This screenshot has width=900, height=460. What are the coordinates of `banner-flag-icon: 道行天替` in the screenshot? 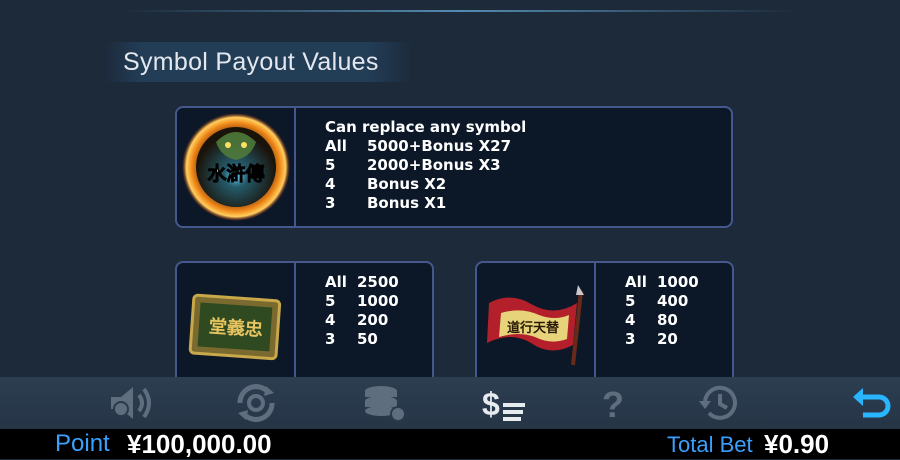 It's located at (535, 325).